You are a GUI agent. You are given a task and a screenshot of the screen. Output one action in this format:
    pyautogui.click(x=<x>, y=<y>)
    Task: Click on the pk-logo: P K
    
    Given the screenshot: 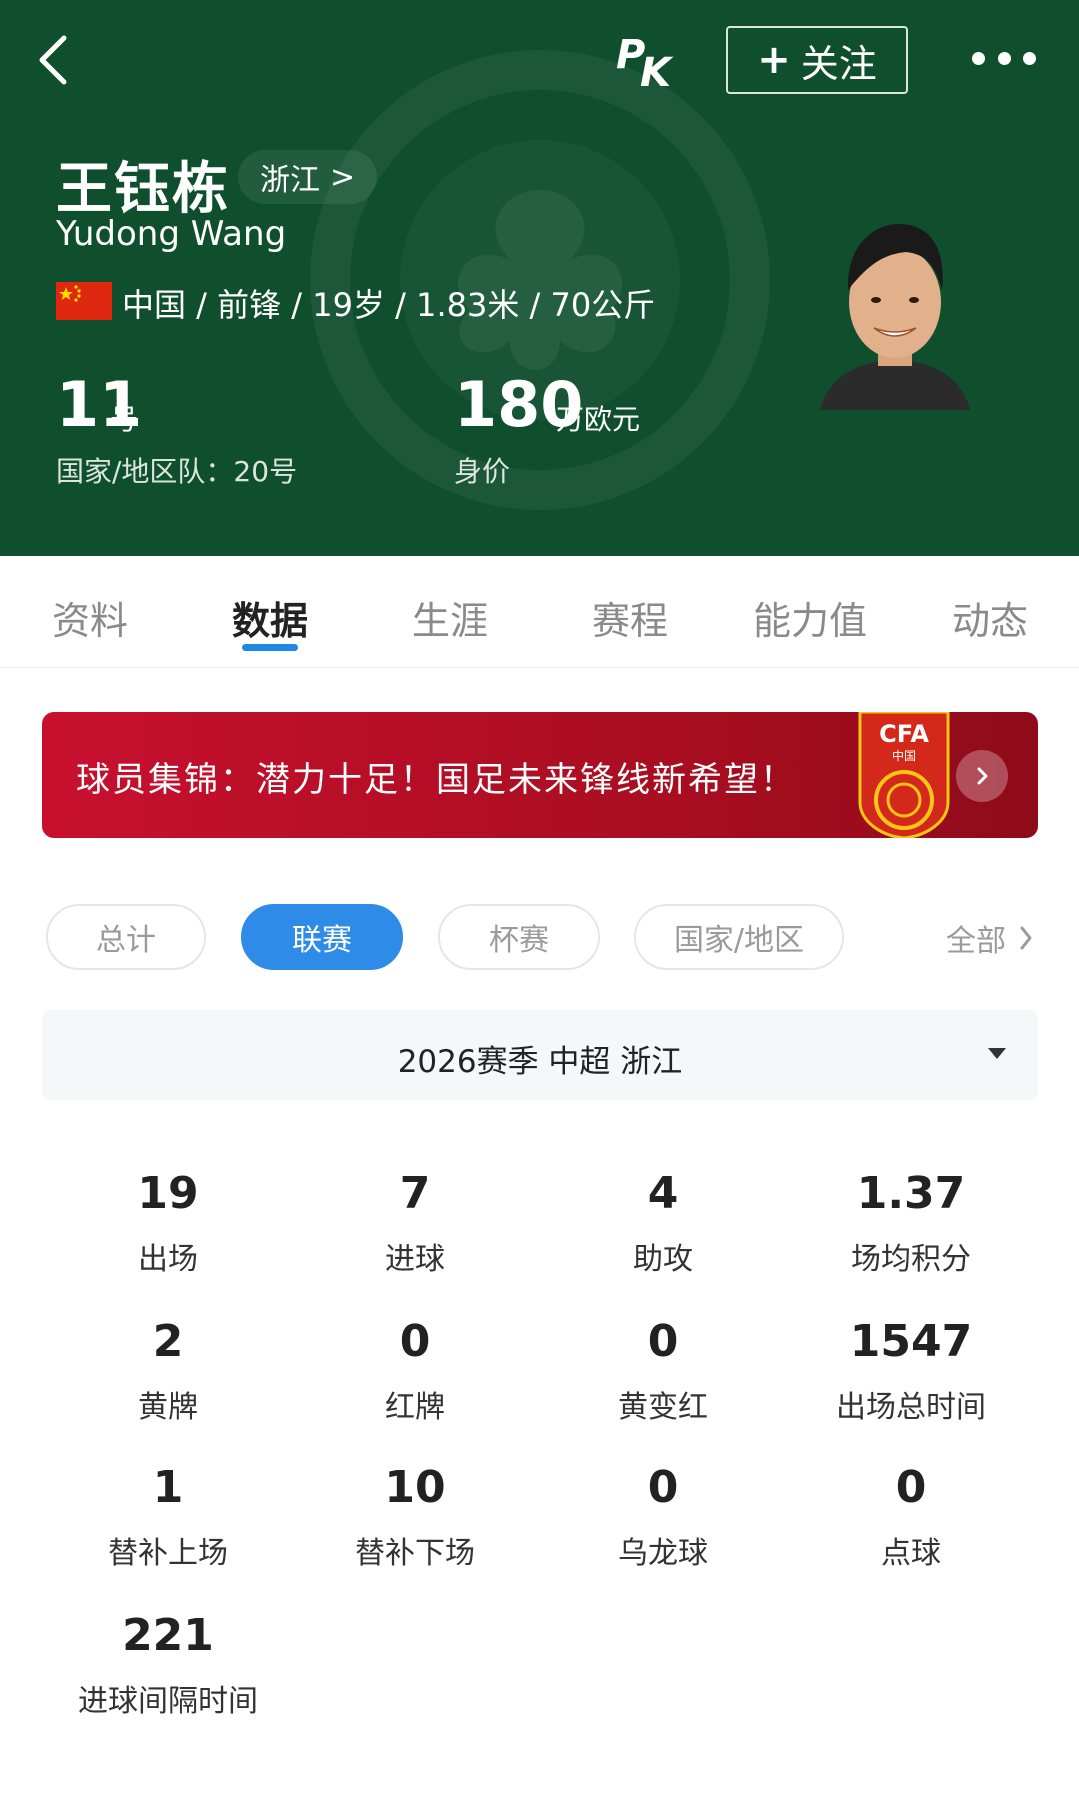 What is the action you would take?
    pyautogui.click(x=648, y=62)
    